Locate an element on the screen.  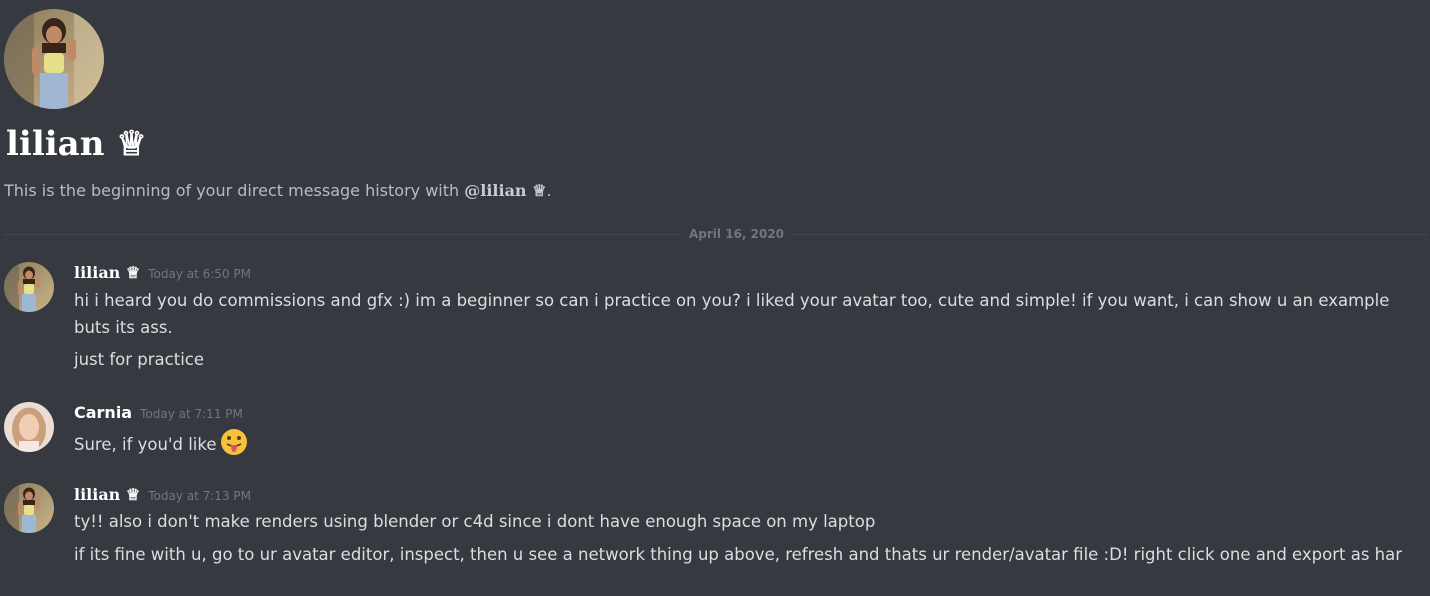
tongue-out-emoji is located at coordinates (234, 442).